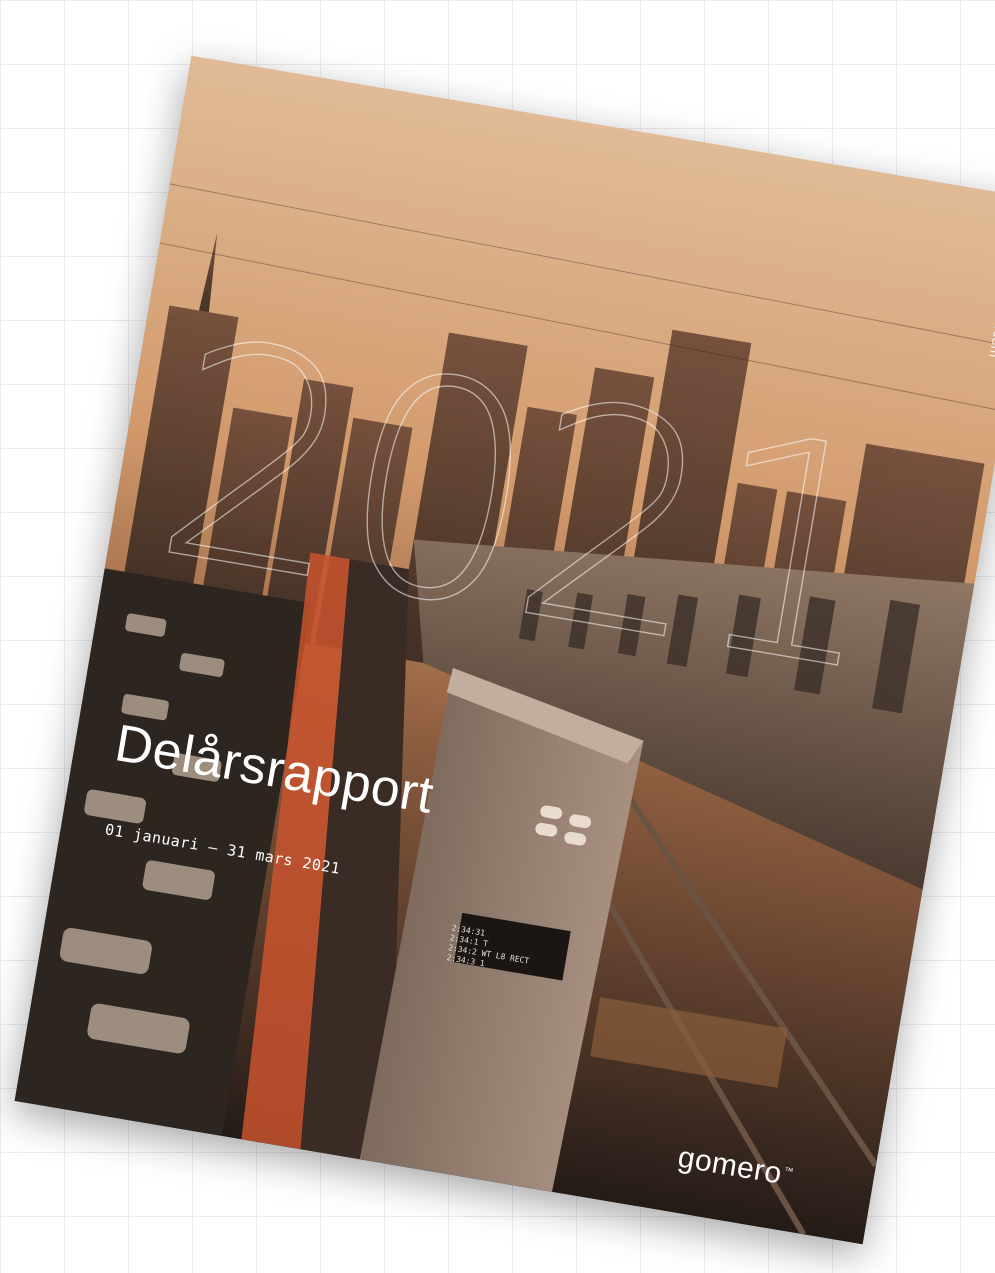 The height and width of the screenshot is (1273, 995). Describe the element at coordinates (789, 1171) in the screenshot. I see `trademark-symbol: ™` at that location.